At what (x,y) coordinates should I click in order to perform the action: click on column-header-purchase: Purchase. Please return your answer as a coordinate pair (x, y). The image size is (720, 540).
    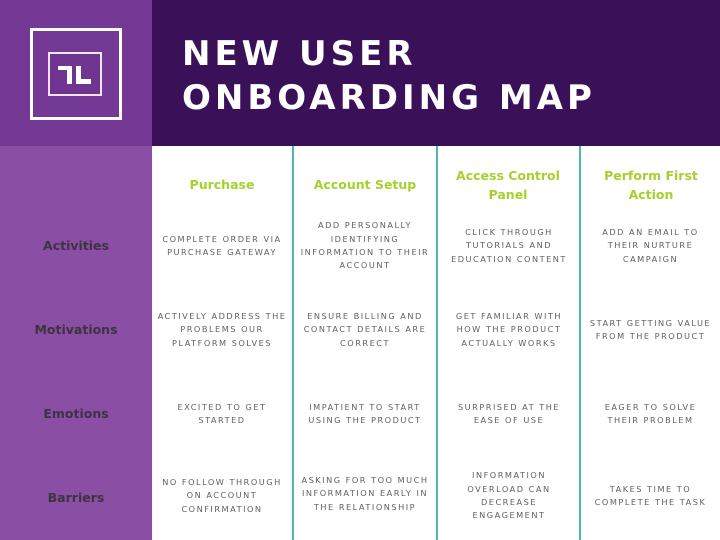
    Looking at the image, I should click on (222, 184).